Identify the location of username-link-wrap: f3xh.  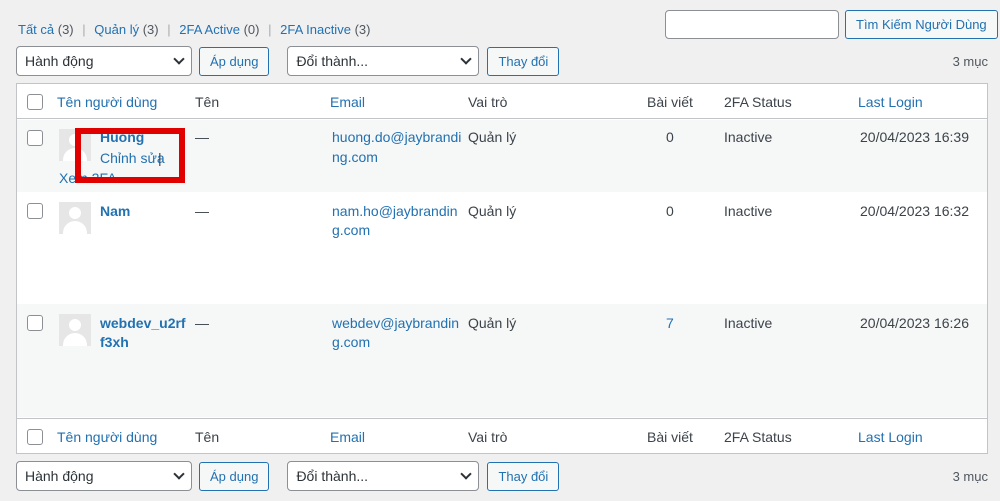
(114, 342).